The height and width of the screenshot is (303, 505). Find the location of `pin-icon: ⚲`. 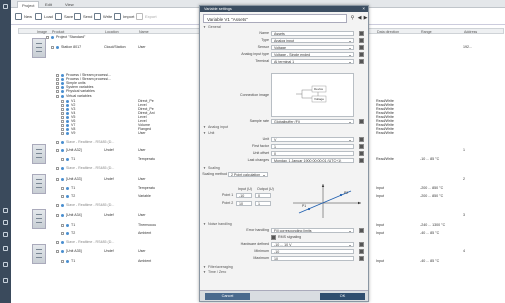

pin-icon: ⚲ is located at coordinates (352, 18).